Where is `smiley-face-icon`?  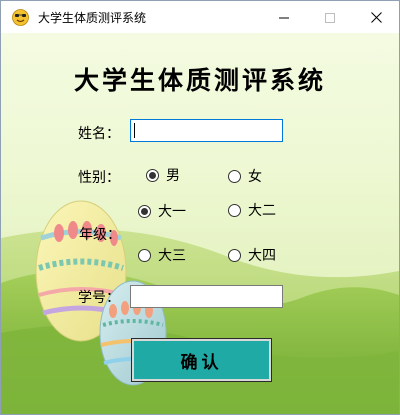
smiley-face-icon is located at coordinates (20, 17).